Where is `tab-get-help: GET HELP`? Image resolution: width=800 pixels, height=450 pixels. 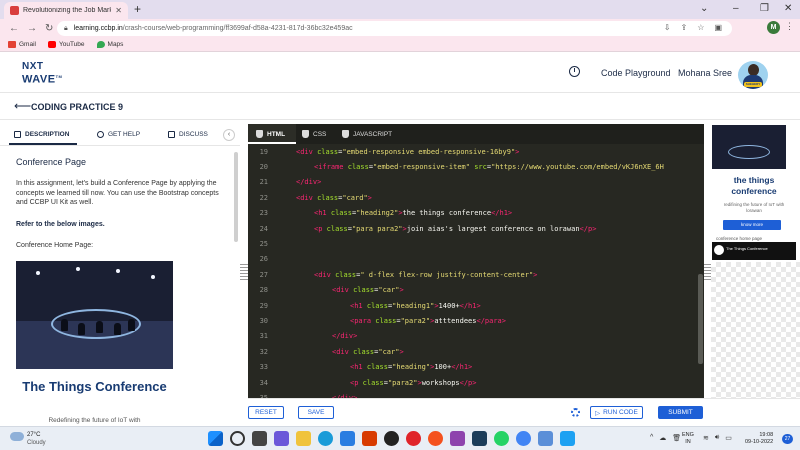 tab-get-help: GET HELP is located at coordinates (118, 134).